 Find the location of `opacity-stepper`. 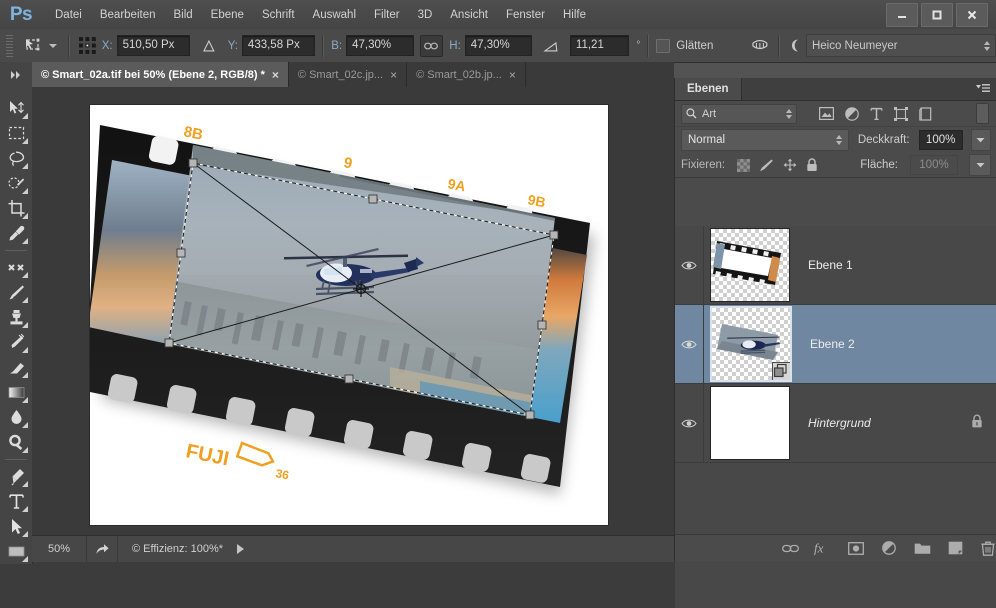

opacity-stepper is located at coordinates (980, 140).